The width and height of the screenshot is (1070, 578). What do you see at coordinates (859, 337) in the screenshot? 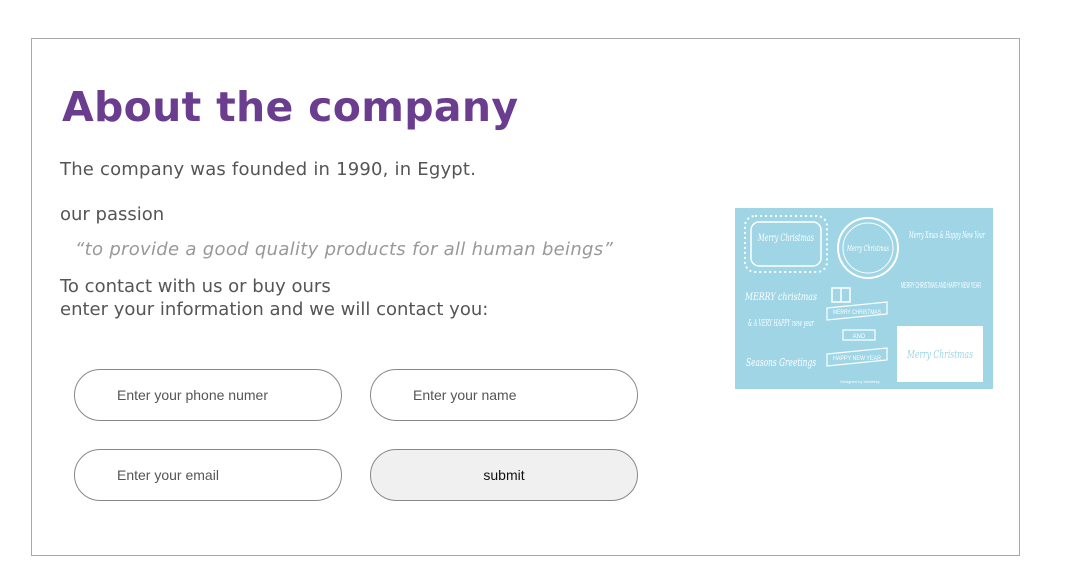
I see `banner-and-text: AND` at bounding box center [859, 337].